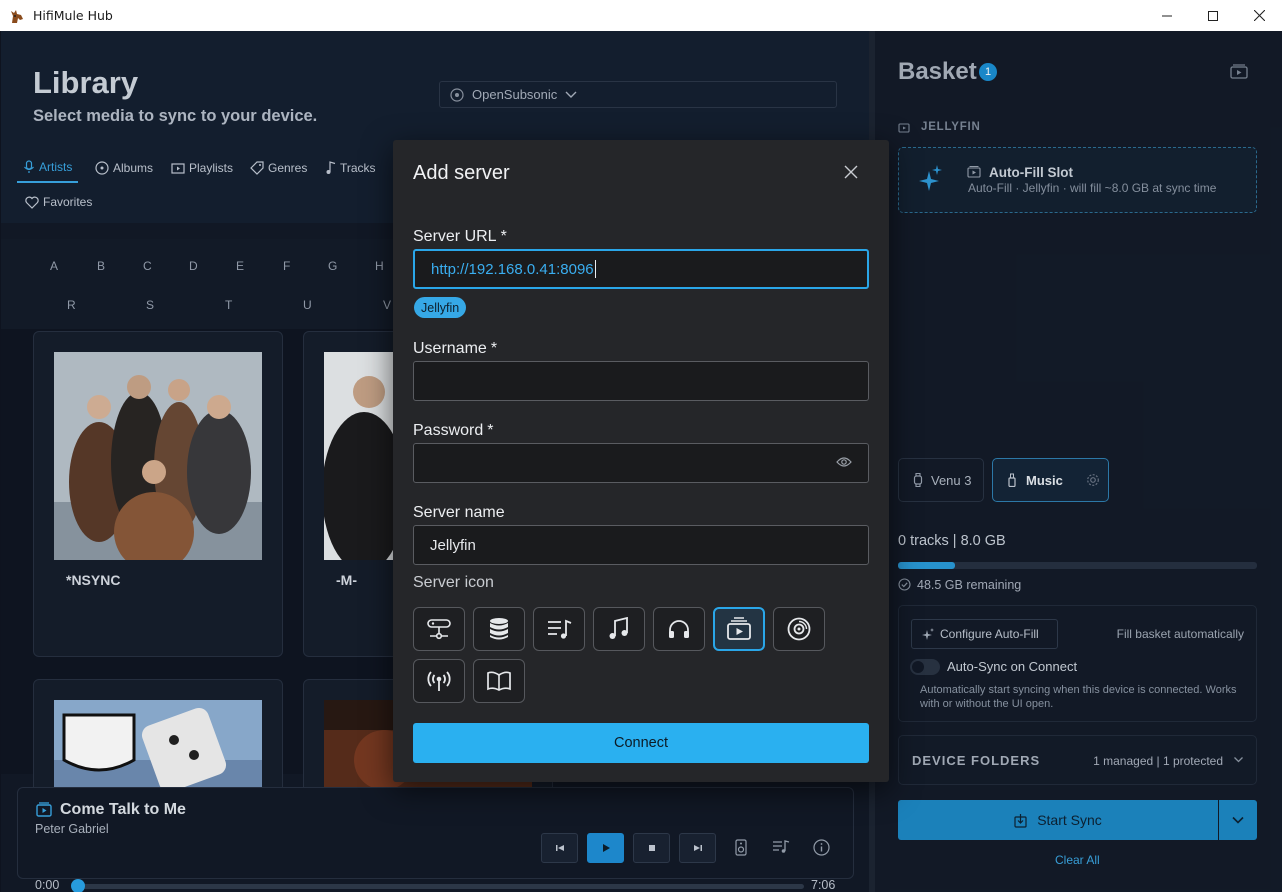 This screenshot has height=892, width=1282. I want to click on track-title: Come Talk to Me, so click(123, 809).